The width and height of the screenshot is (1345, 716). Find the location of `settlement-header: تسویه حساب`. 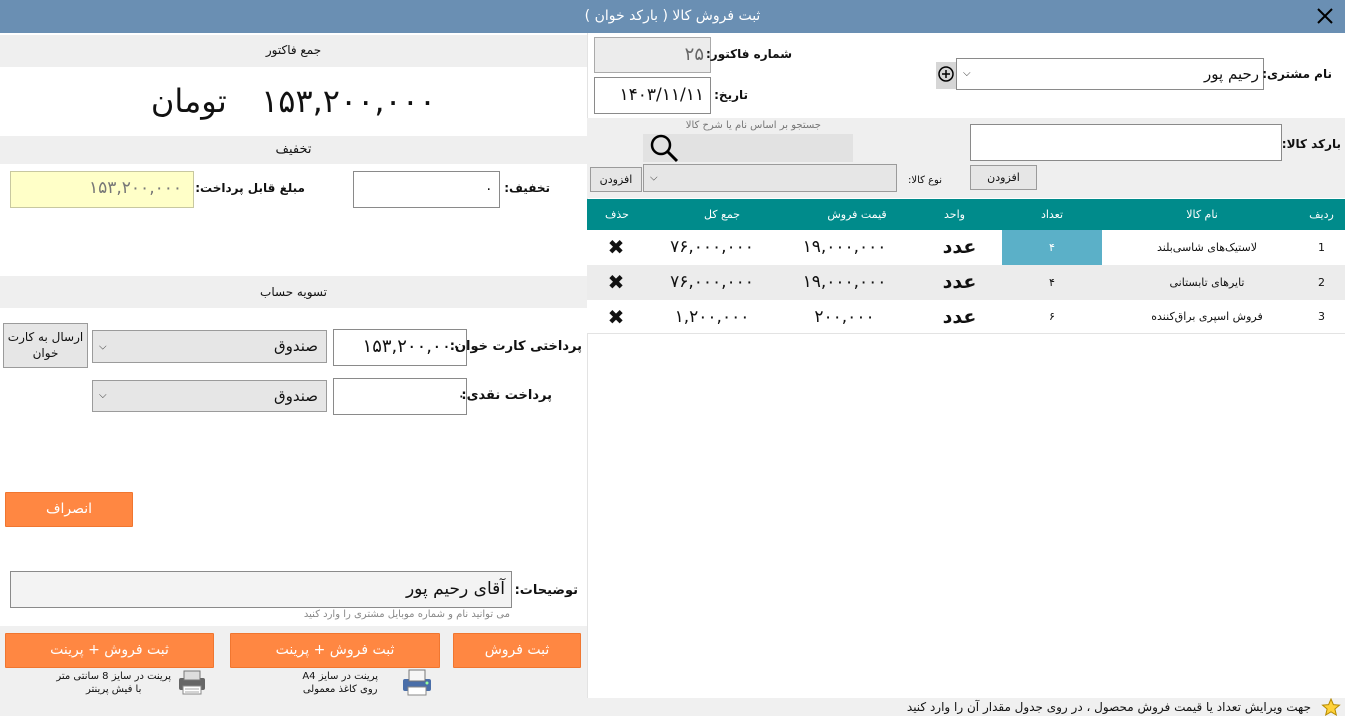

settlement-header: تسویه حساب is located at coordinates (293, 292).